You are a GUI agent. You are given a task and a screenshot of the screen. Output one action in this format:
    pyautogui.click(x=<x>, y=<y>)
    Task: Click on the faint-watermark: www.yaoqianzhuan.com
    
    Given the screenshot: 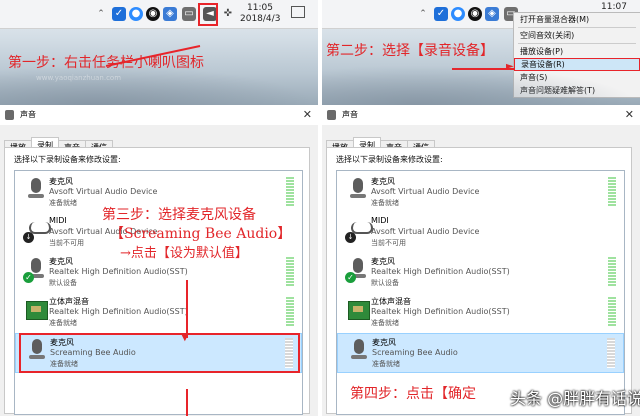 What is the action you would take?
    pyautogui.click(x=79, y=78)
    